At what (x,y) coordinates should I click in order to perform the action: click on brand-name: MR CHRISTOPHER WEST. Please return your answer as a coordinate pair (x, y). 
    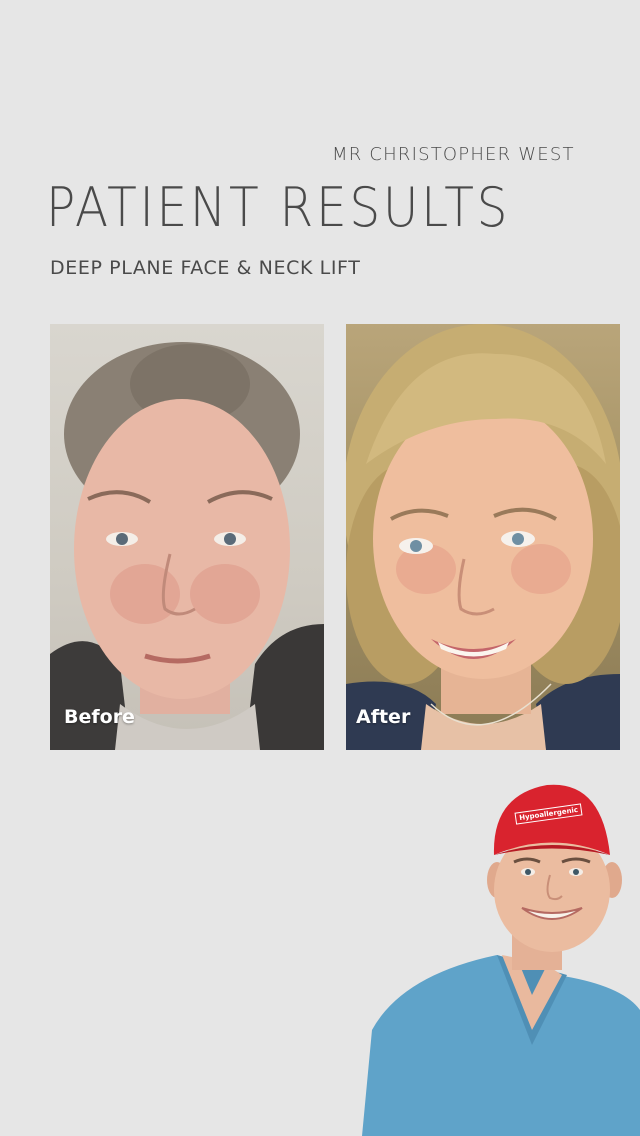
    Looking at the image, I should click on (453, 154).